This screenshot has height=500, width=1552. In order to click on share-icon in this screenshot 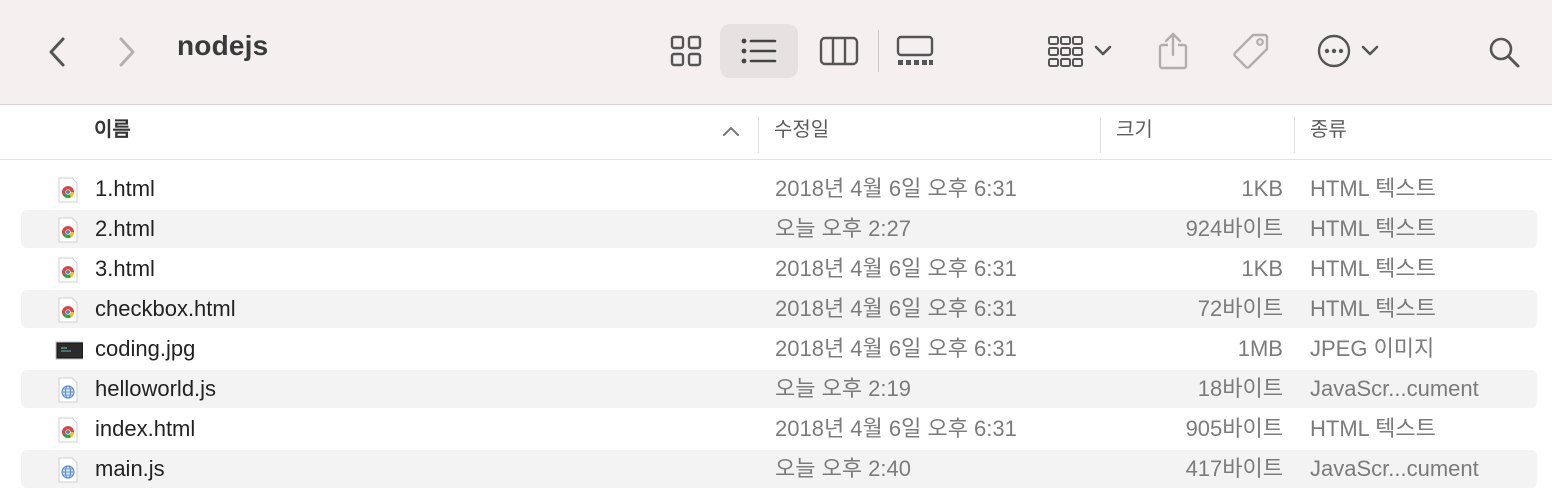, I will do `click(1173, 51)`.